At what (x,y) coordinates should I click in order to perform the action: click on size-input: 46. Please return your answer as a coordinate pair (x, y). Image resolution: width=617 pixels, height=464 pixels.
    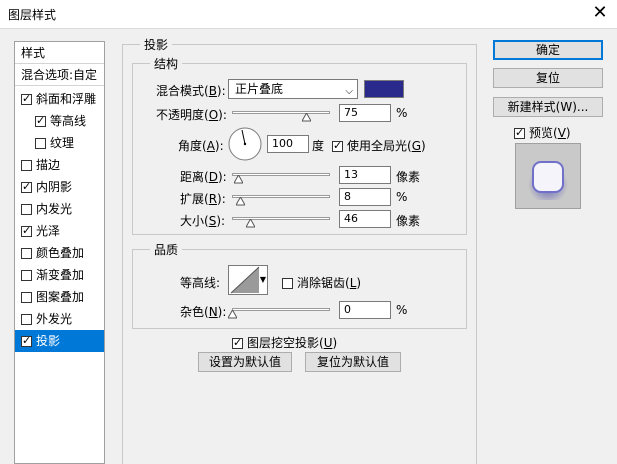
    Looking at the image, I should click on (365, 219).